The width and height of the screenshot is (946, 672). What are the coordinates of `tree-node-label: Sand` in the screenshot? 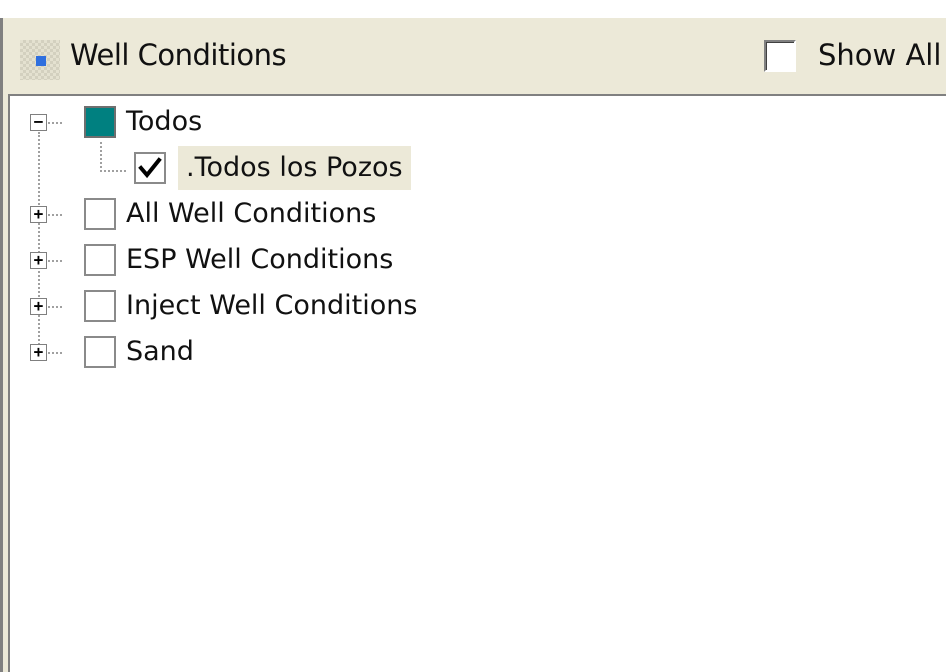 It's located at (160, 351).